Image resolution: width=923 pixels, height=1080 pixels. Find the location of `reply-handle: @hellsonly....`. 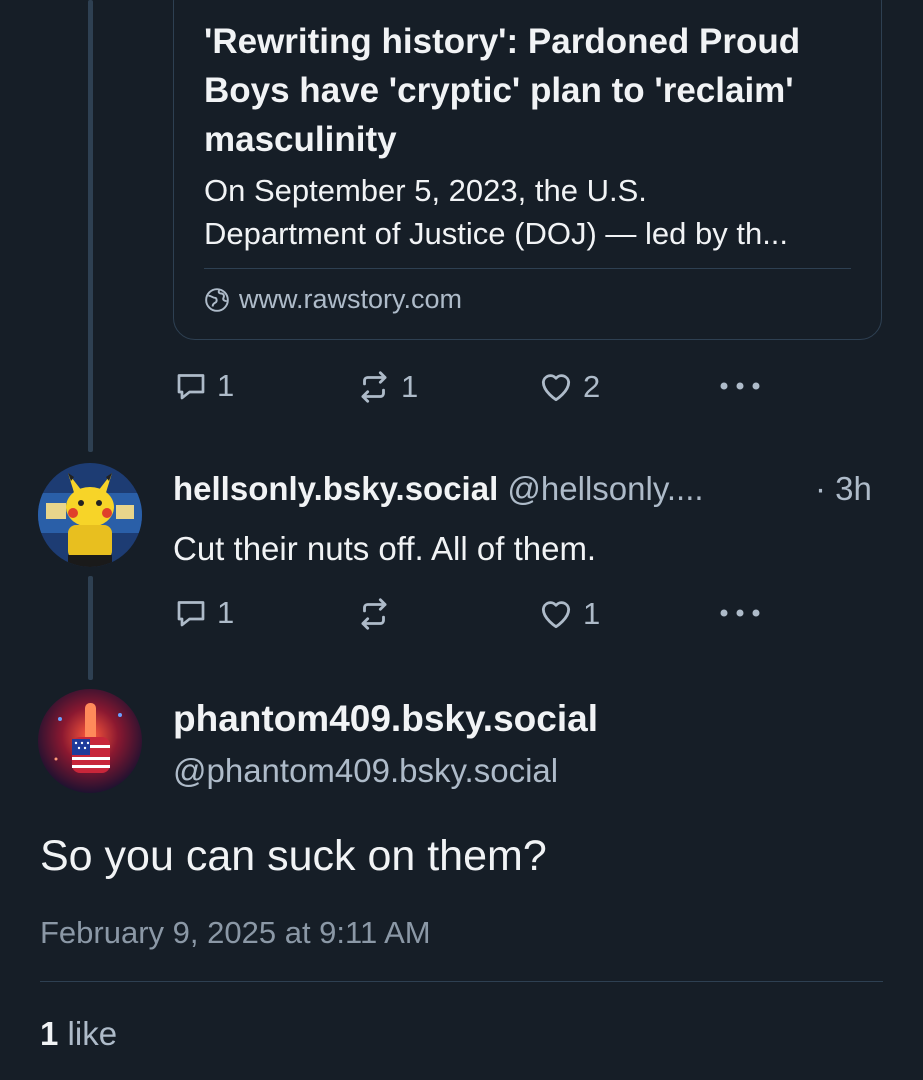

reply-handle: @hellsonly.... is located at coordinates (605, 488).